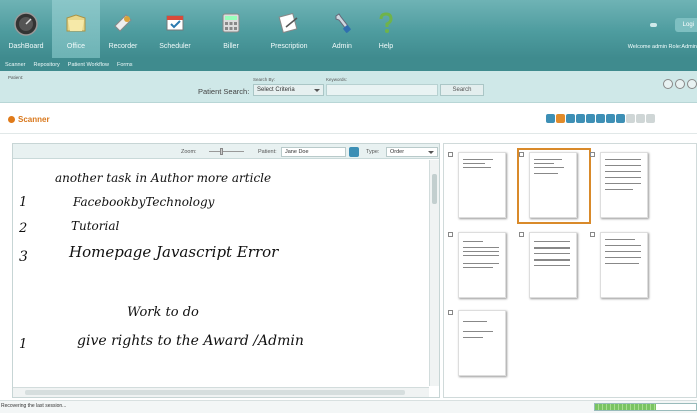  What do you see at coordinates (630, 118) in the screenshot?
I see `prev-icon` at bounding box center [630, 118].